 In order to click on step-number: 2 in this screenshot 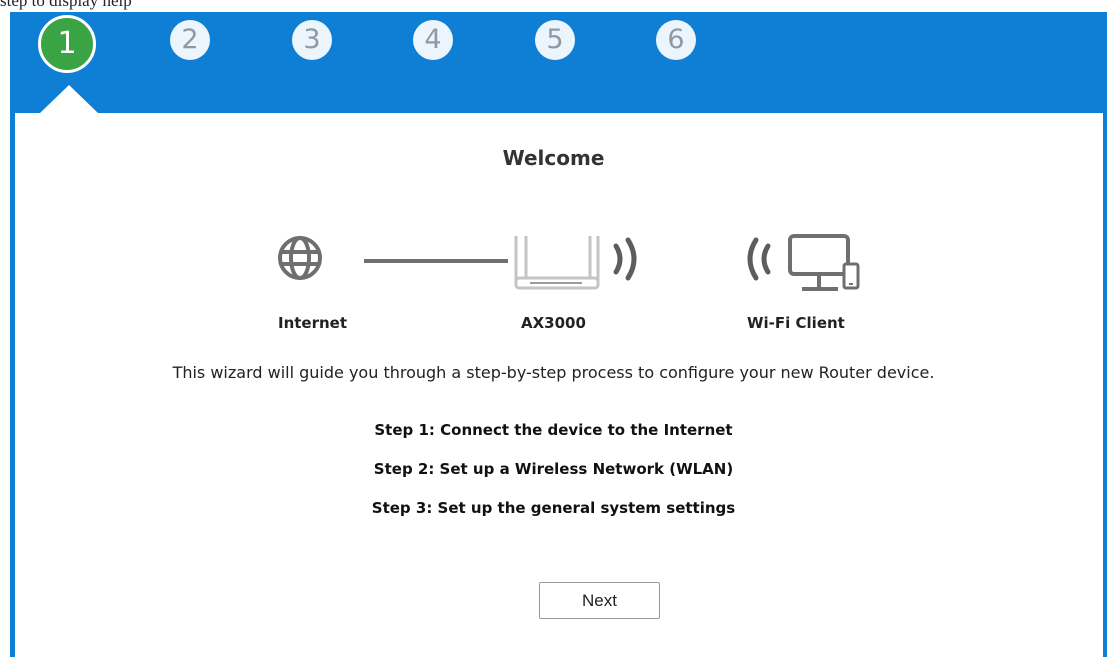, I will do `click(190, 39)`.